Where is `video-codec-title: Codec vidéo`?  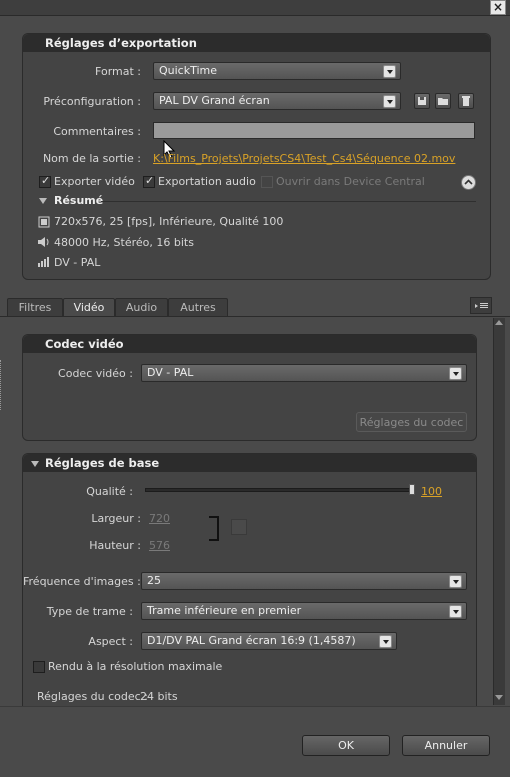 video-codec-title: Codec vidéo is located at coordinates (249, 344).